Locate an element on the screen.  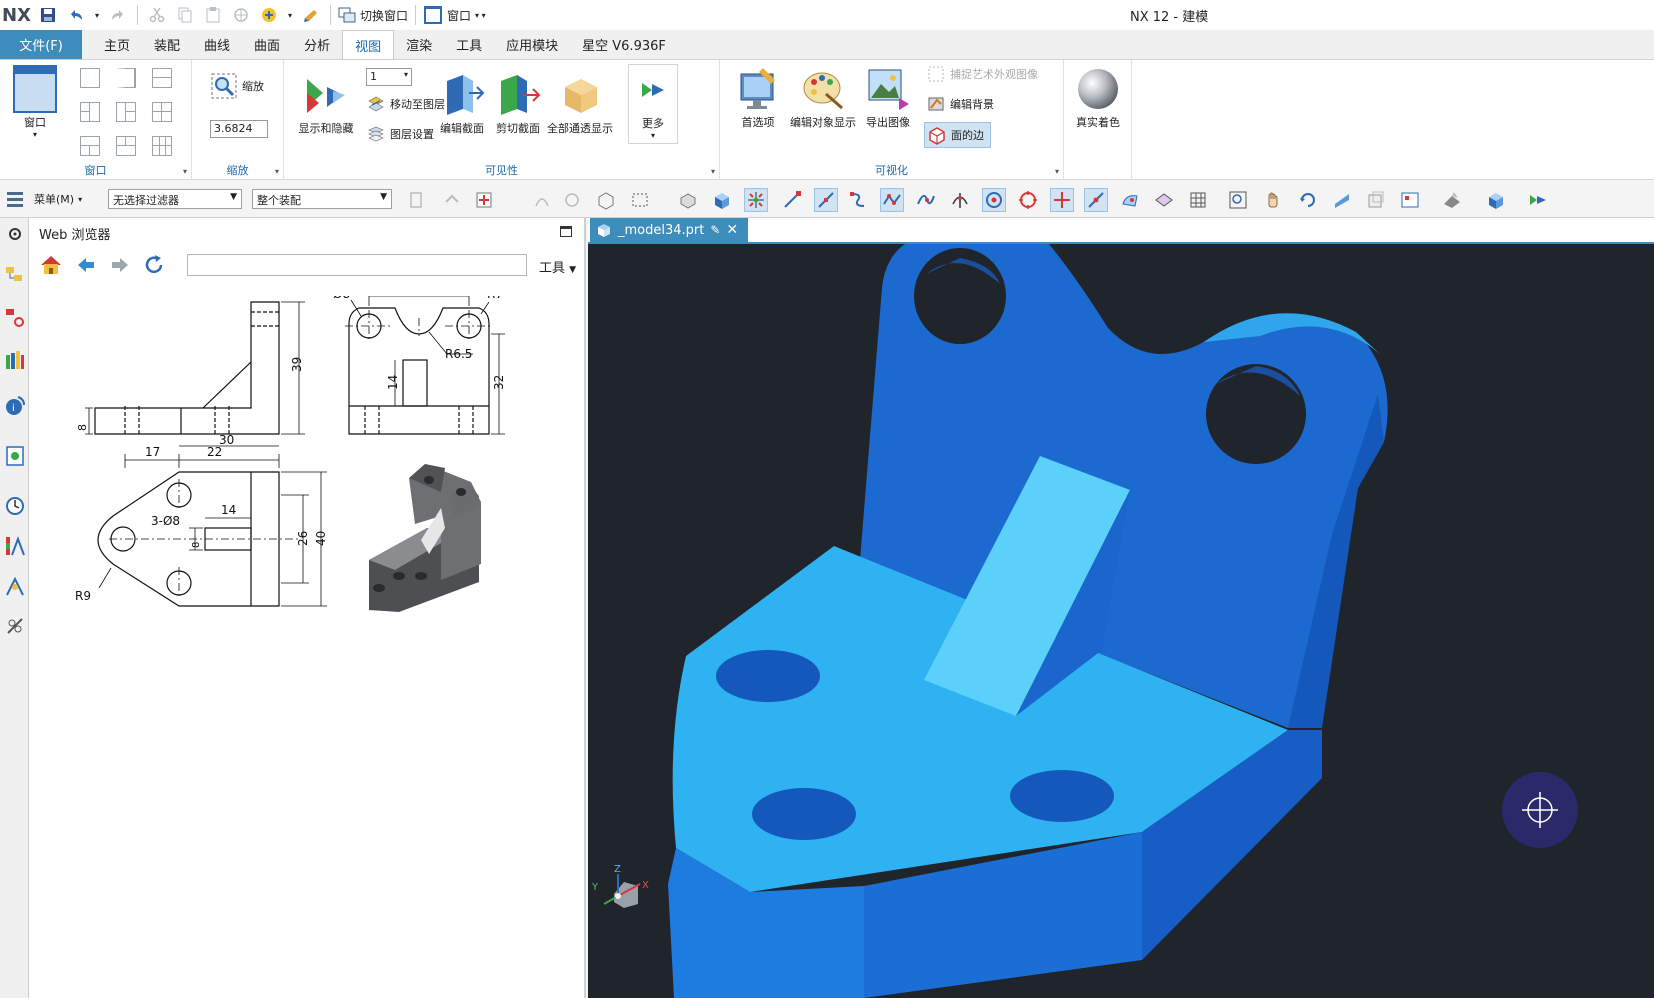
view-layout-icon is located at coordinates (1410, 200).